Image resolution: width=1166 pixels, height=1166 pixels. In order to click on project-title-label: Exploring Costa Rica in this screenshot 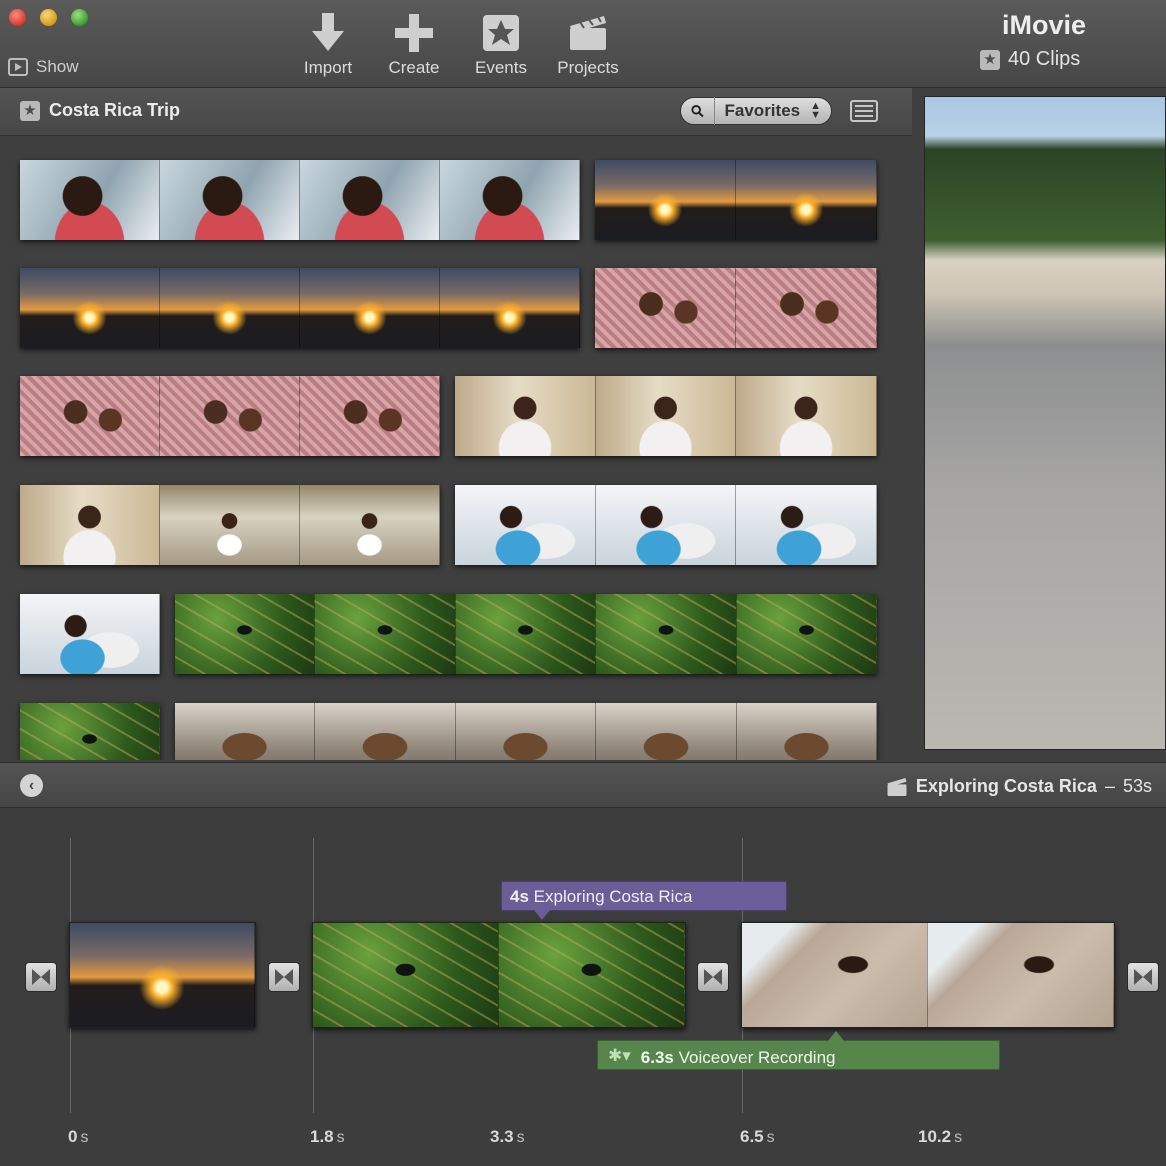, I will do `click(1006, 786)`.